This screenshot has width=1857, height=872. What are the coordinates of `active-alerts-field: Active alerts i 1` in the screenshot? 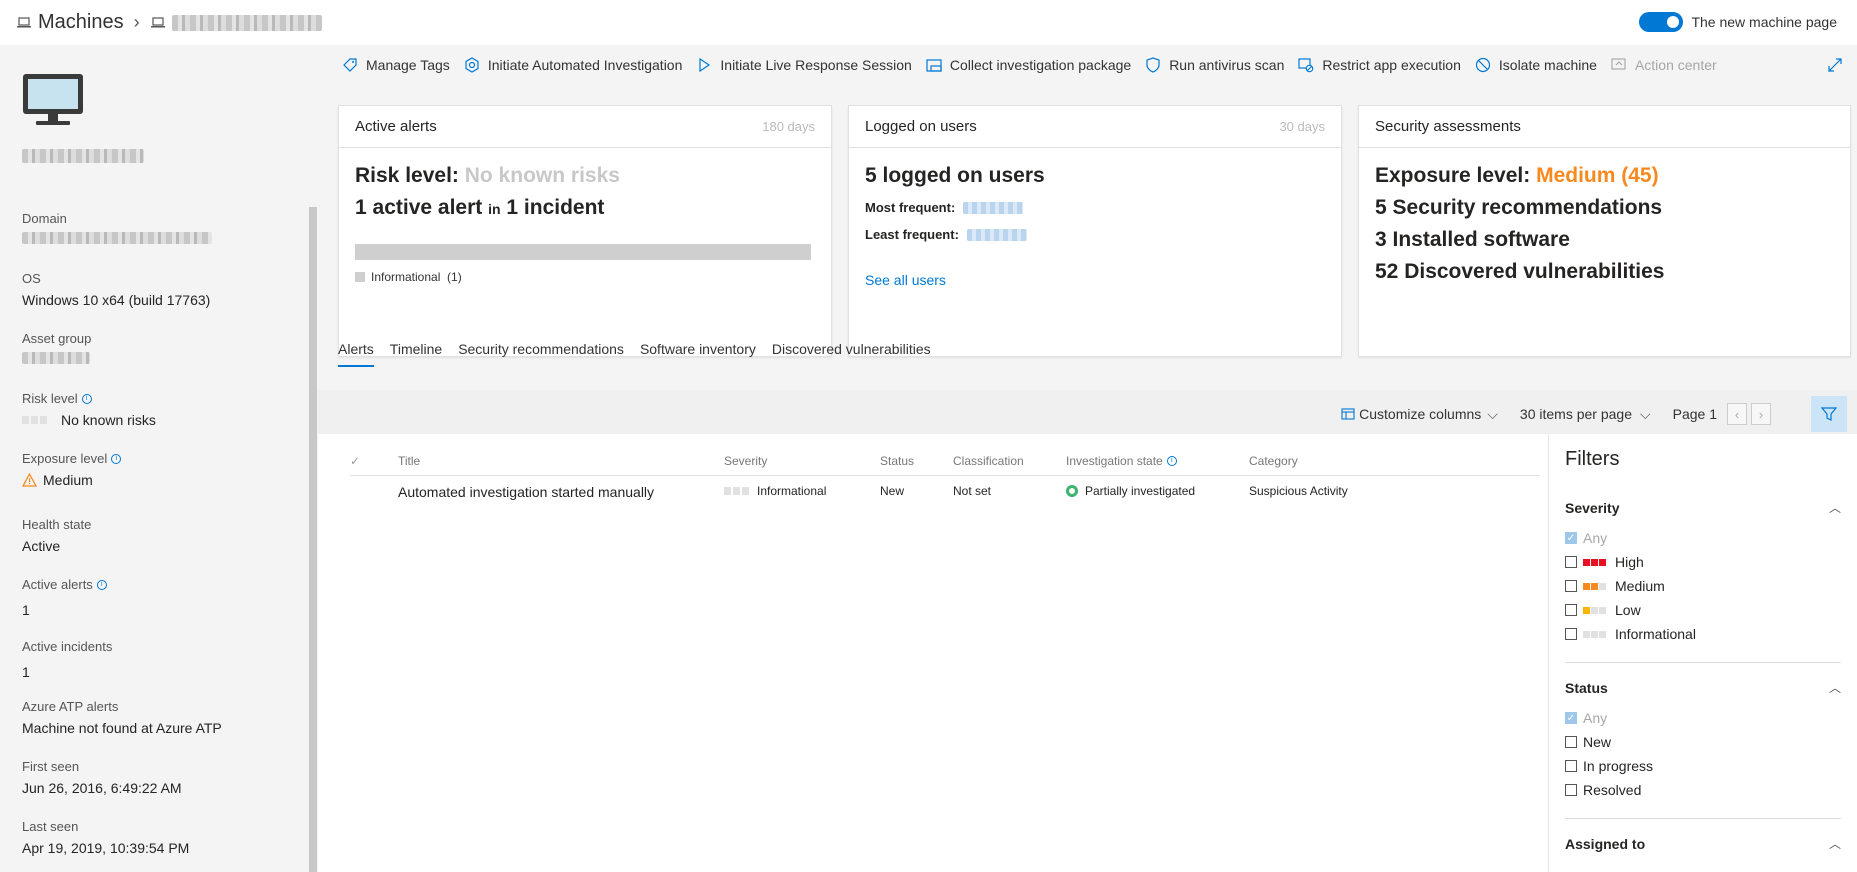 It's located at (64, 597).